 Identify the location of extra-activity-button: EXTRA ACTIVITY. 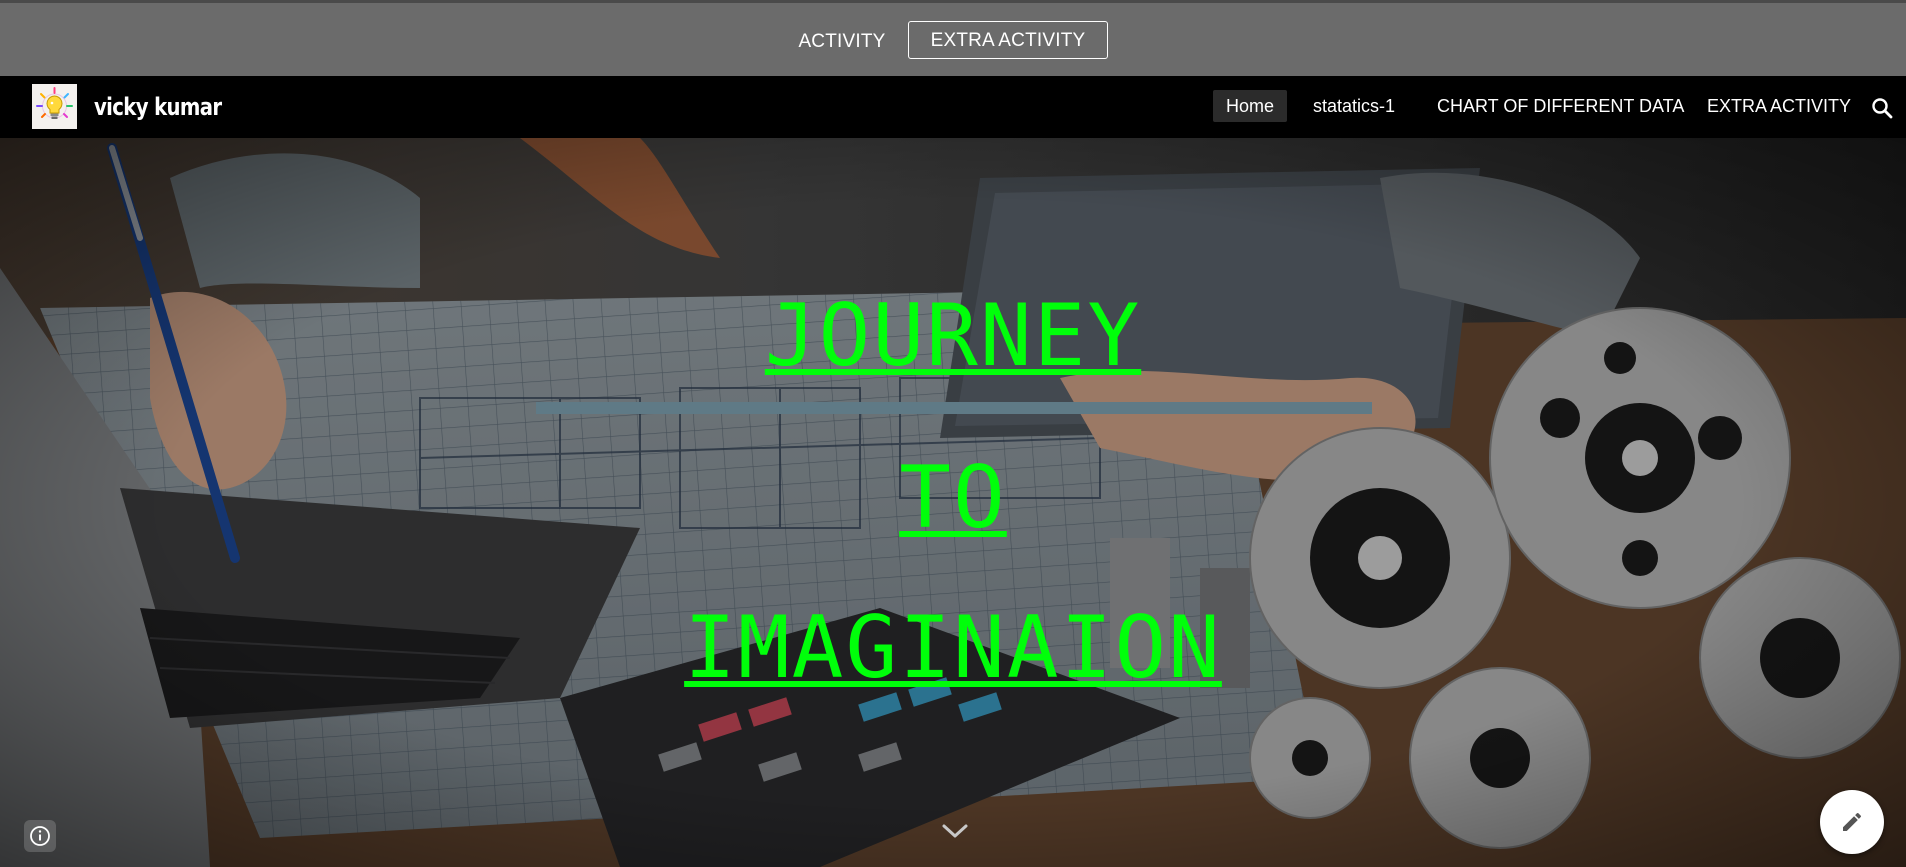
(1008, 40).